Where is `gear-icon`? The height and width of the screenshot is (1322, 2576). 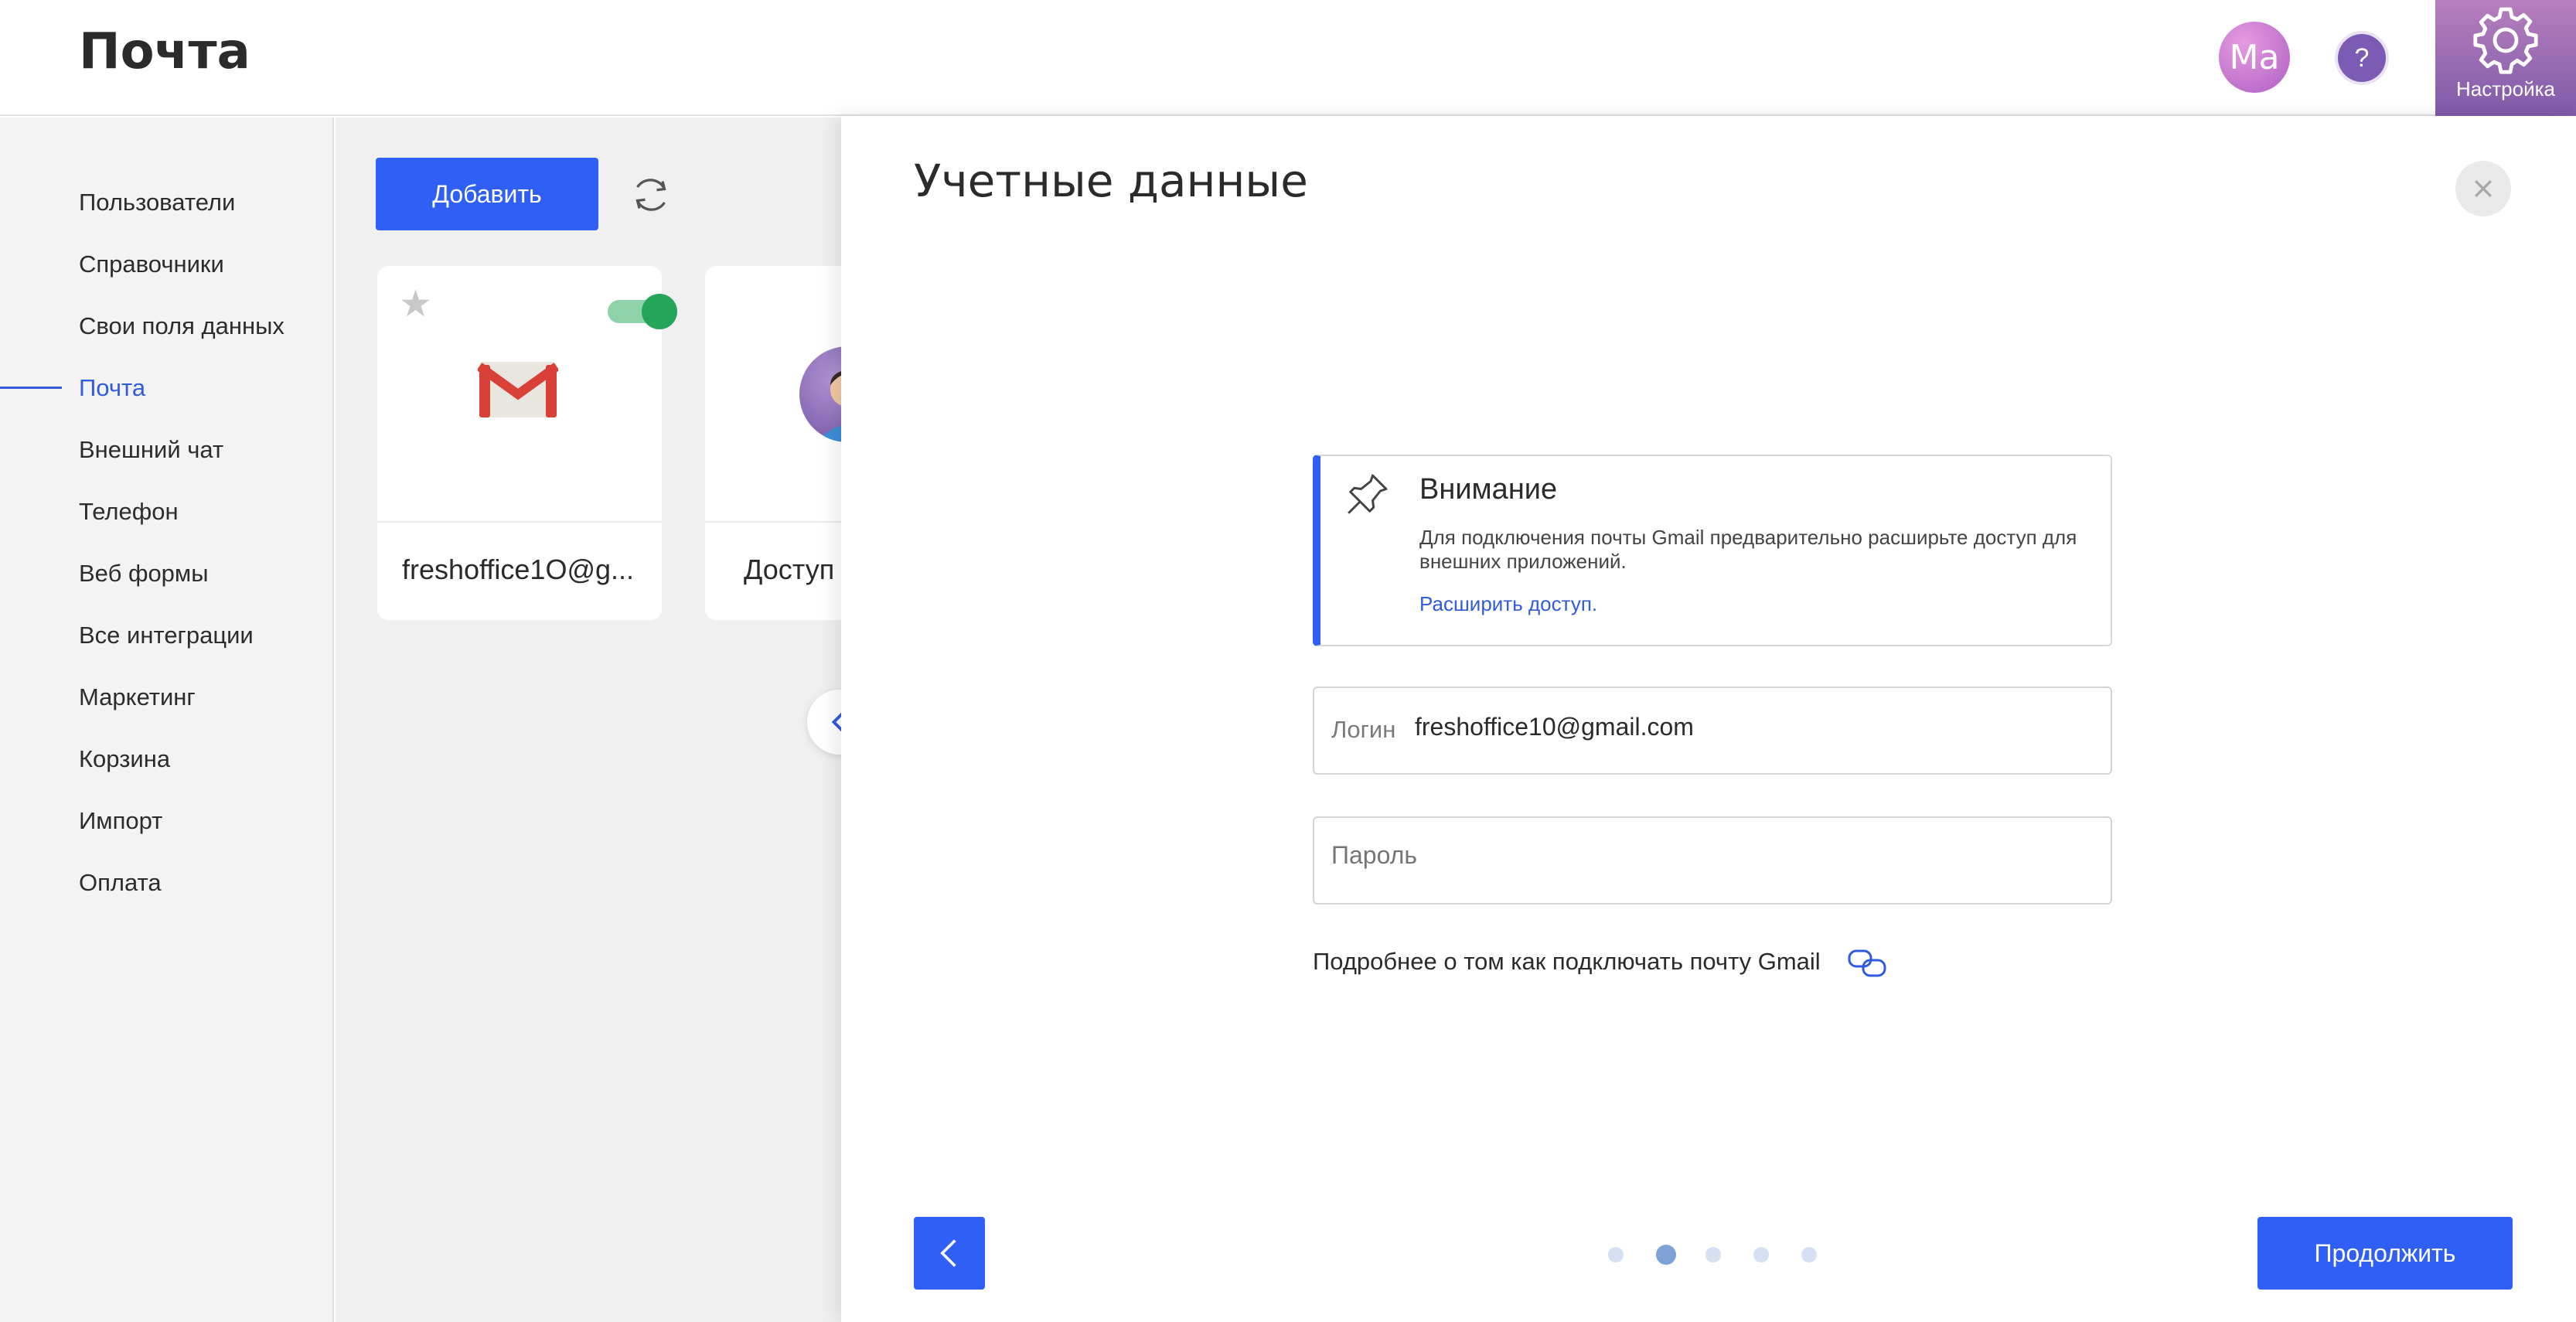
gear-icon is located at coordinates (2505, 40).